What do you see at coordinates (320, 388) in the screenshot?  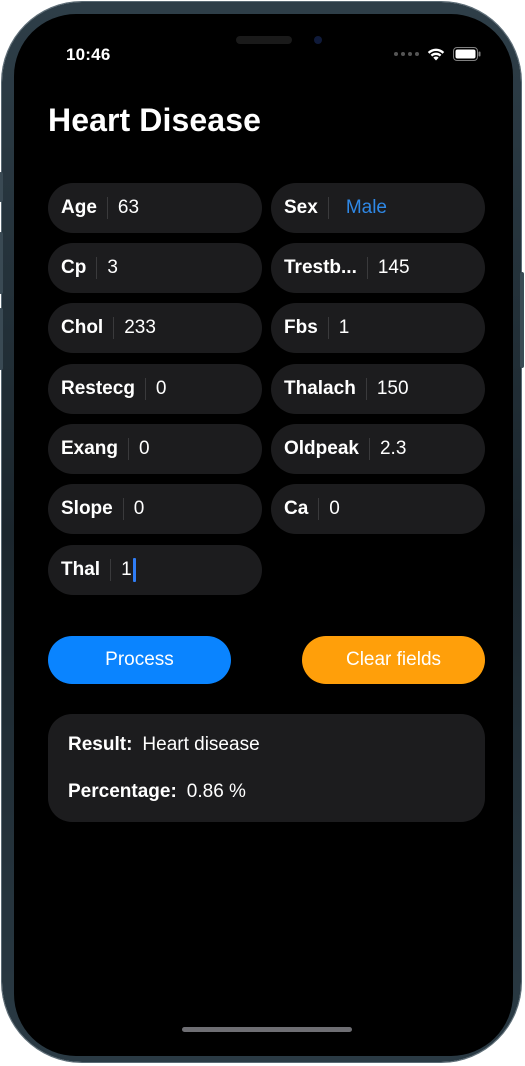 I see `field-label: Thalach` at bounding box center [320, 388].